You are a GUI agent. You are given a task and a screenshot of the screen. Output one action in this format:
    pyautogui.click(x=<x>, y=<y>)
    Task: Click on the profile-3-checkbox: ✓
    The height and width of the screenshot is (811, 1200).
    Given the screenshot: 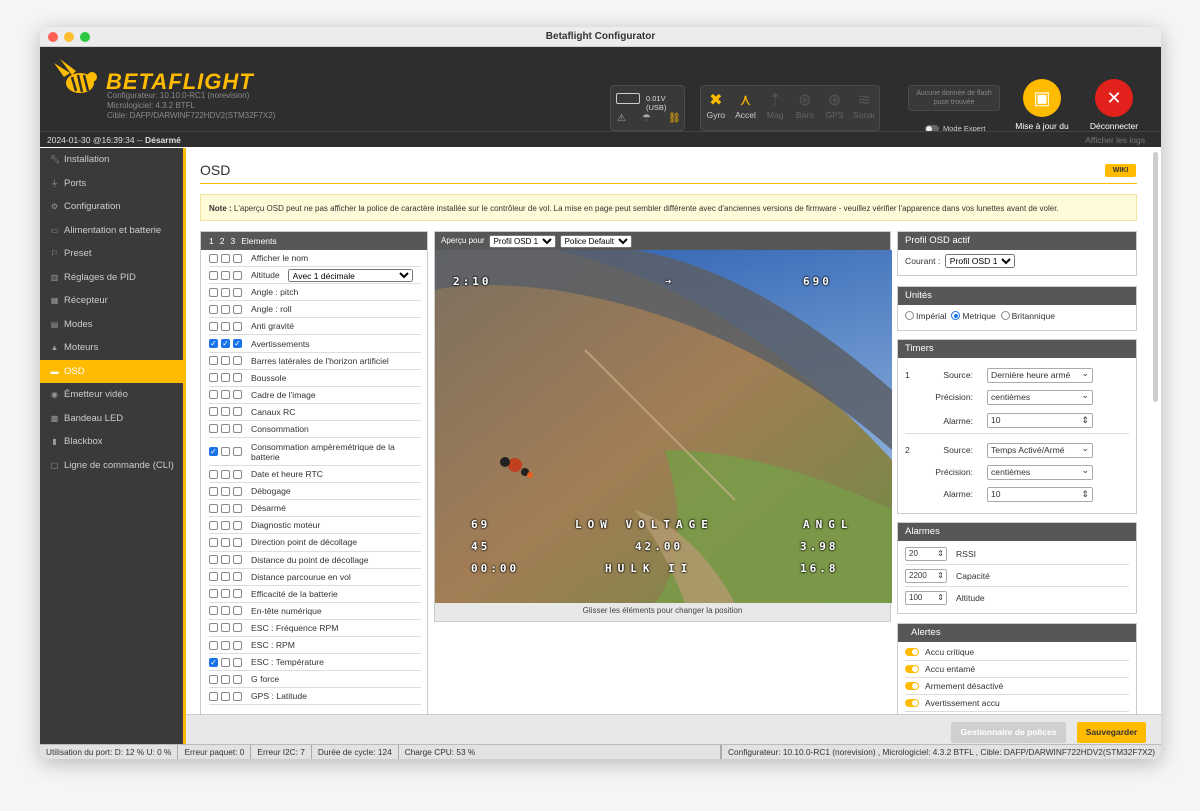 What is the action you would take?
    pyautogui.click(x=237, y=344)
    